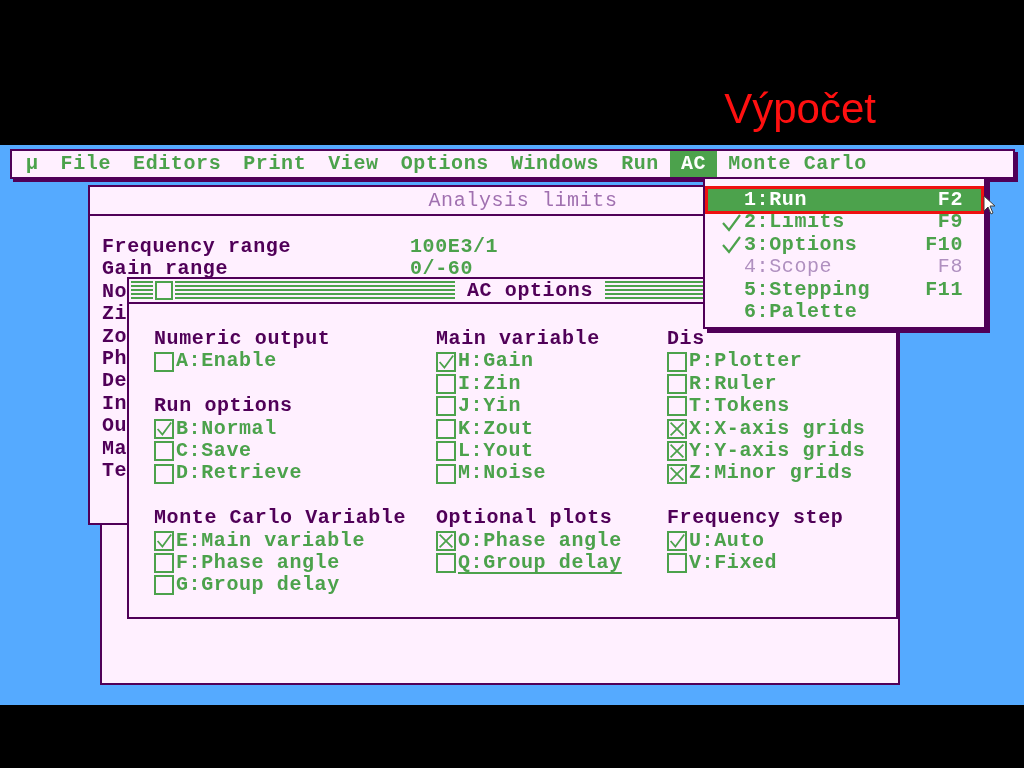  I want to click on checkbox-label: R:Ruler, so click(733, 384).